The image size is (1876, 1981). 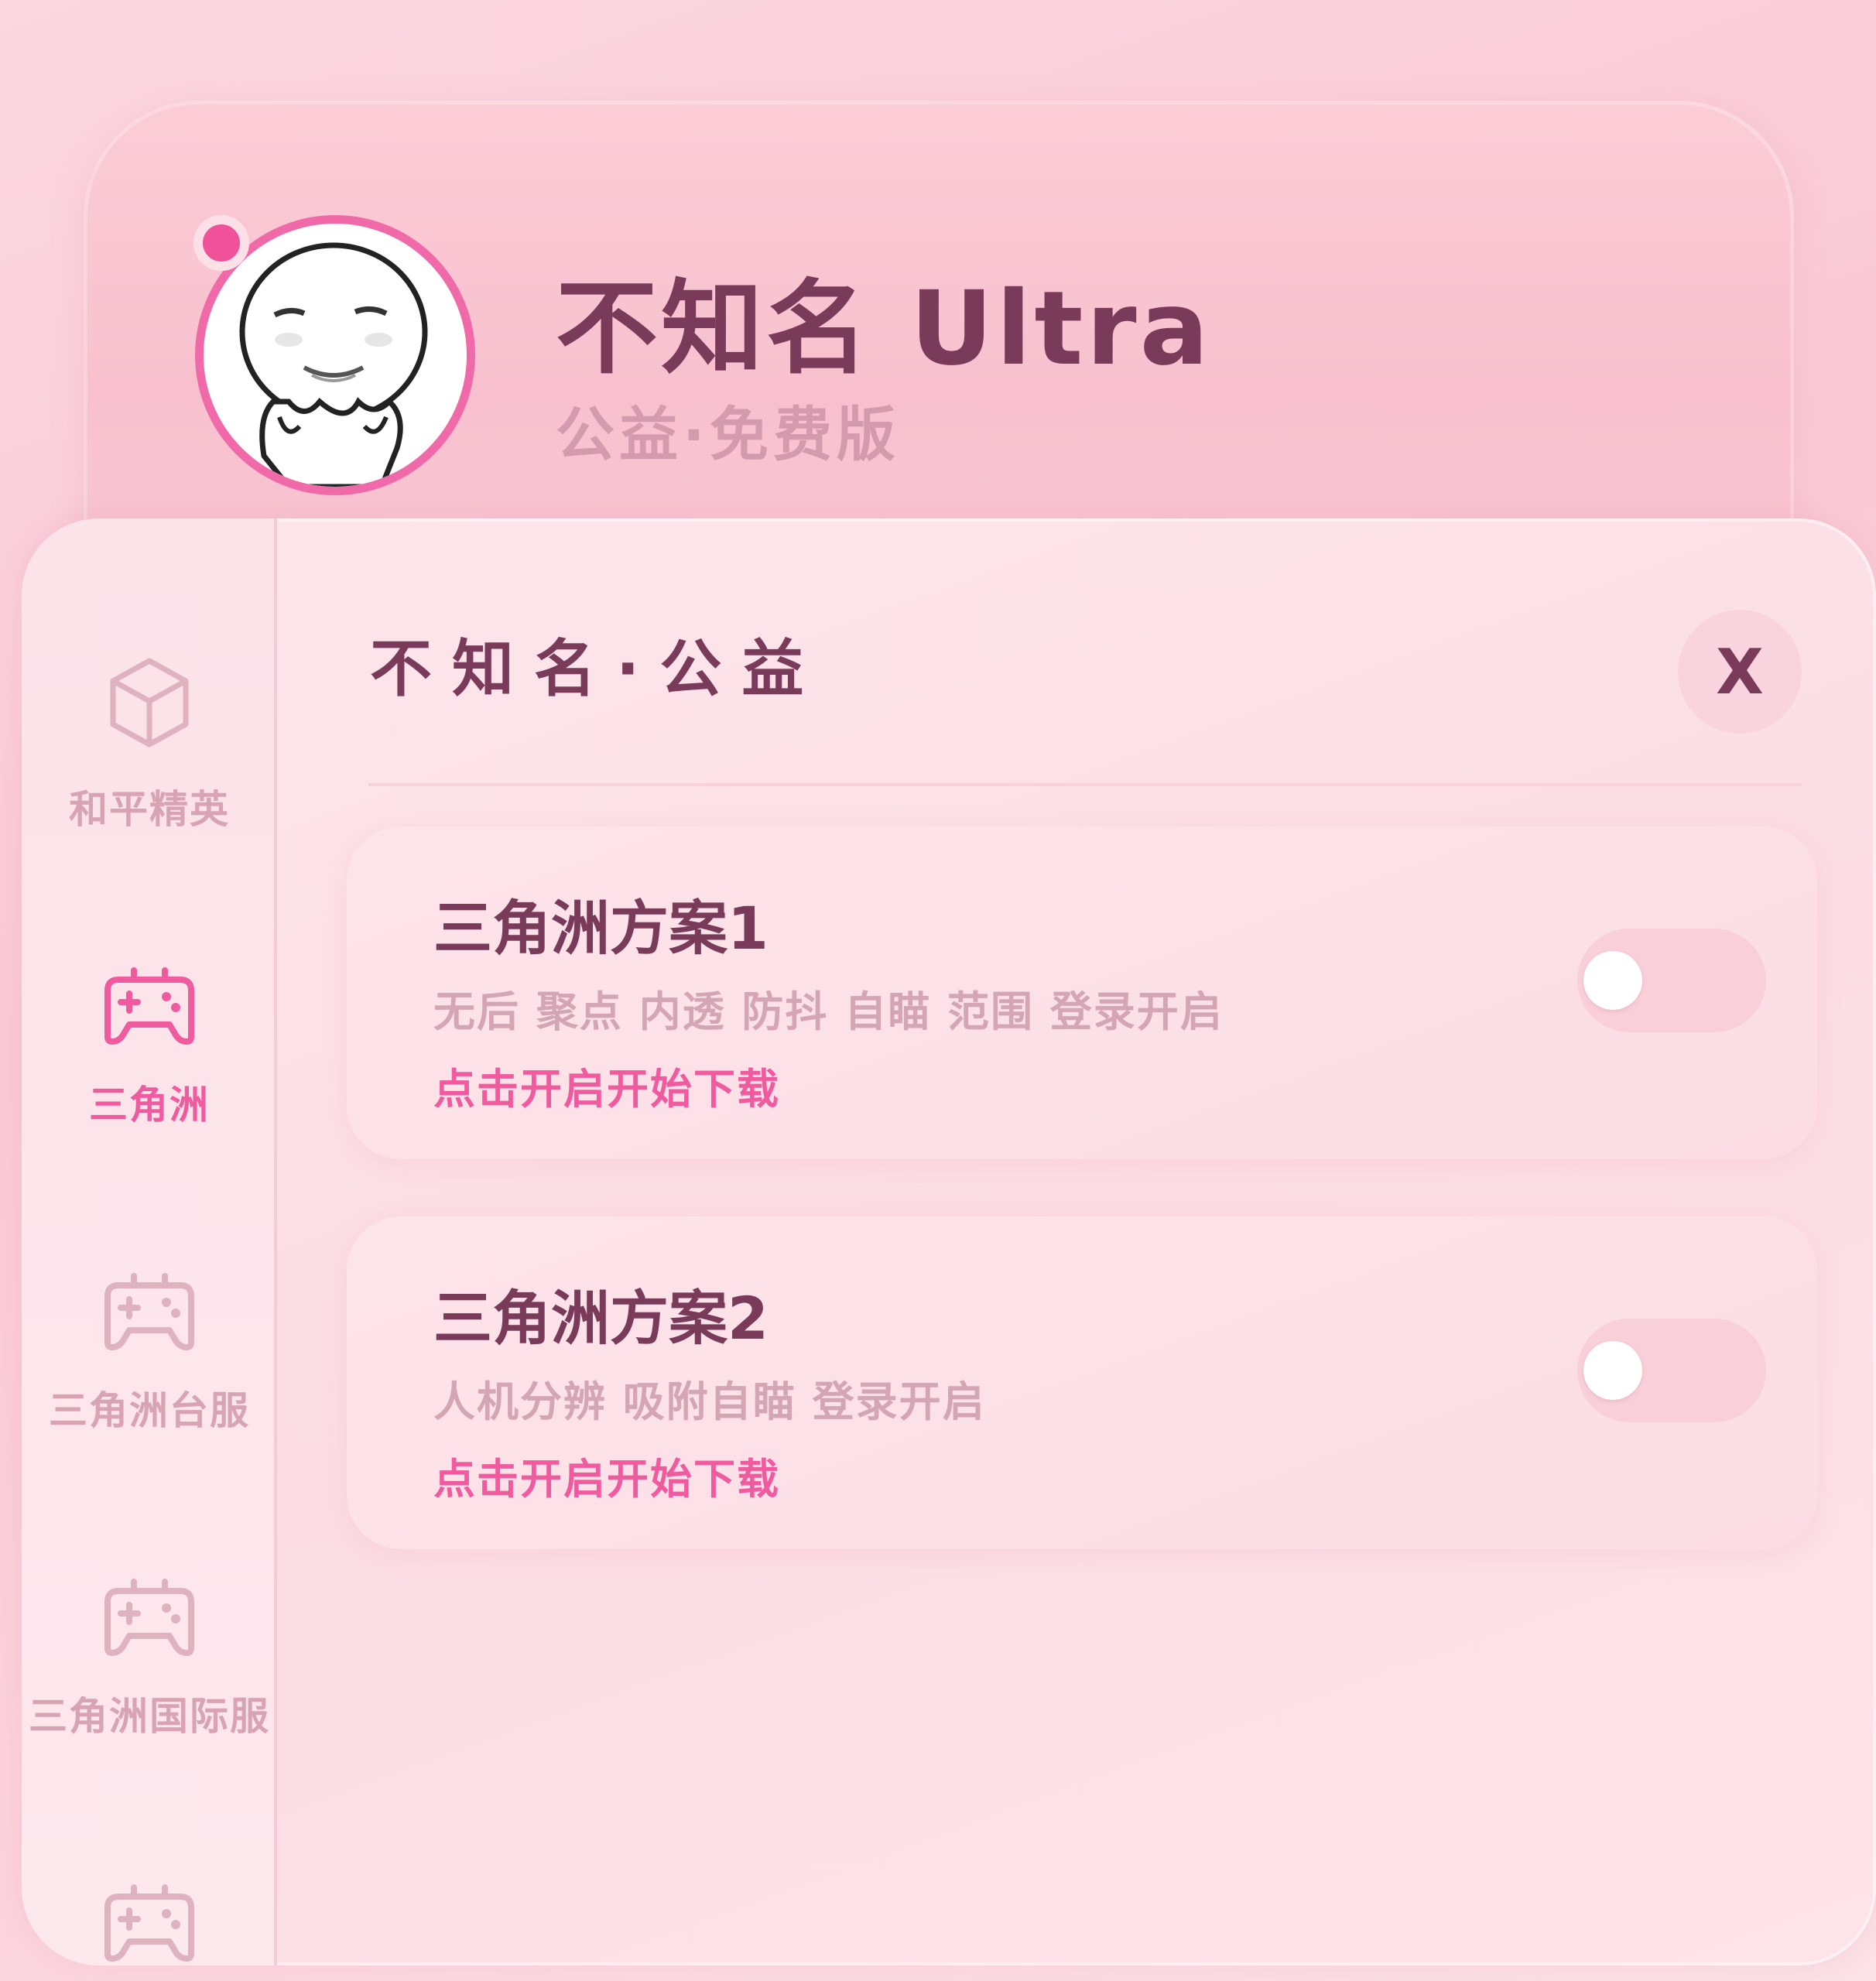 I want to click on app-subtitle: 公益·免费版, so click(x=728, y=434).